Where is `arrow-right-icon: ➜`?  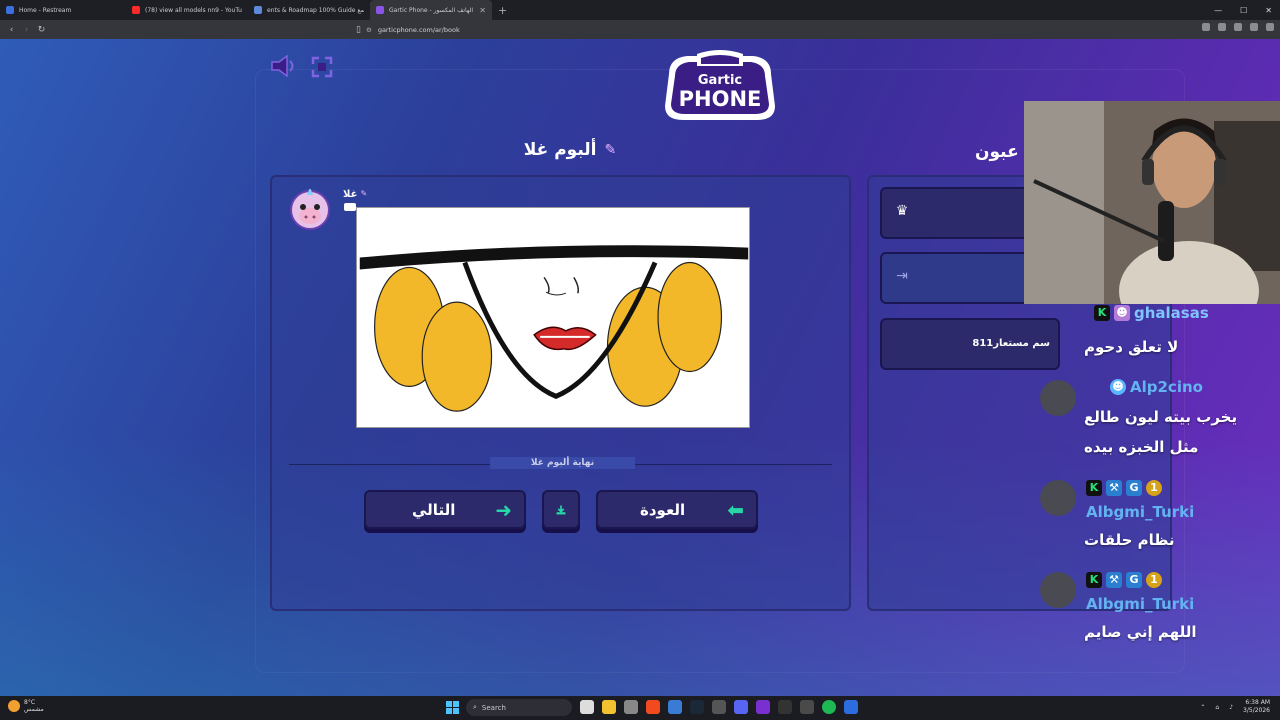
arrow-right-icon: ➜ is located at coordinates (503, 509).